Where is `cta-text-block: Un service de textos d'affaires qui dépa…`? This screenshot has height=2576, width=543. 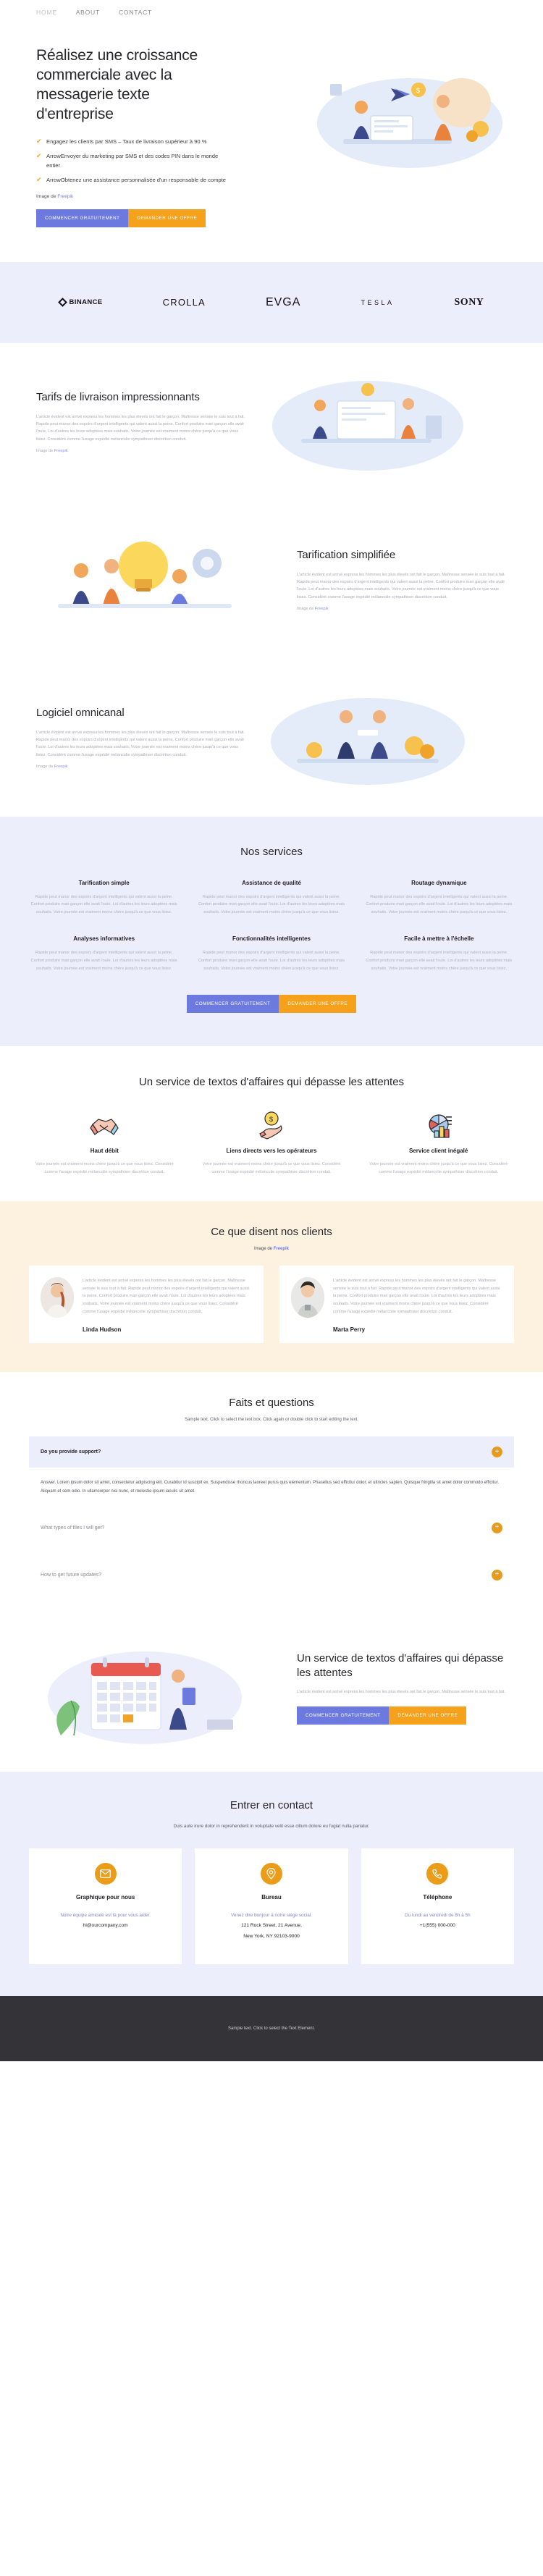
cta-text-block: Un service de textos d'affaires qui dépa… is located at coordinates (402, 1688).